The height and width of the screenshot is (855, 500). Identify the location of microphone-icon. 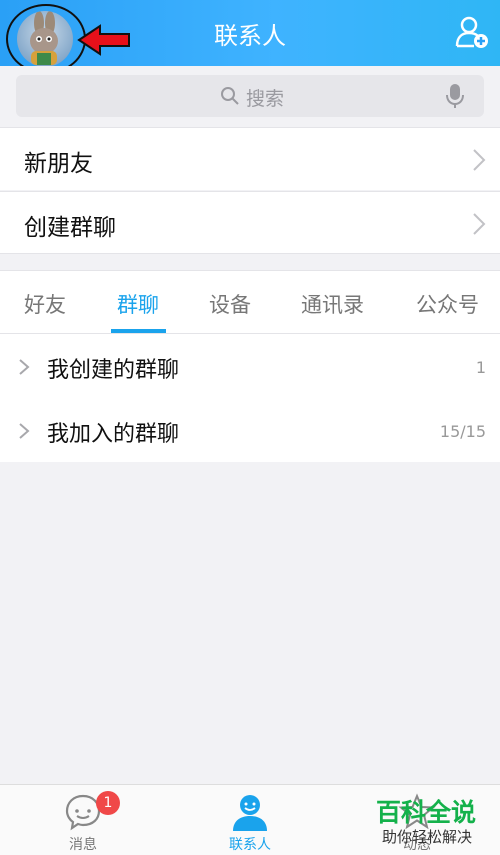
(455, 96).